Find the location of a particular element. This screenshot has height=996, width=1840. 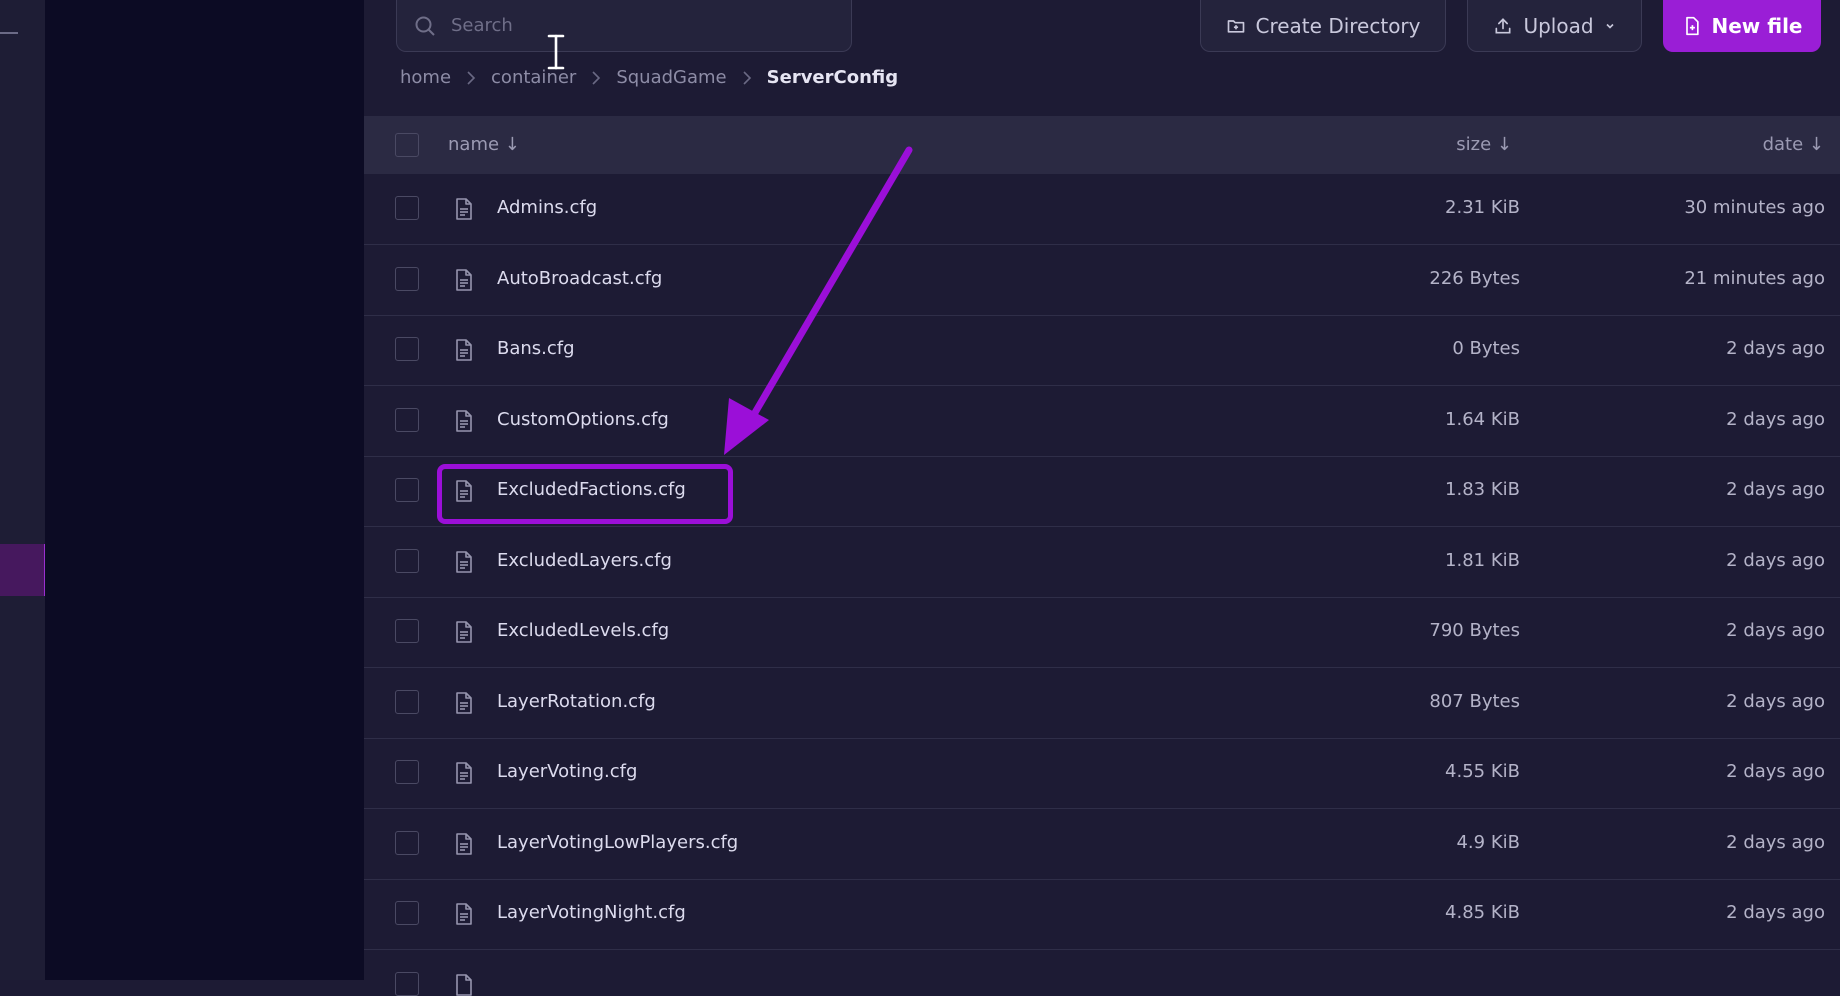

table-row: ExcludedFactions.cfg 1.83 KiB 2 days ago is located at coordinates (1102, 491).